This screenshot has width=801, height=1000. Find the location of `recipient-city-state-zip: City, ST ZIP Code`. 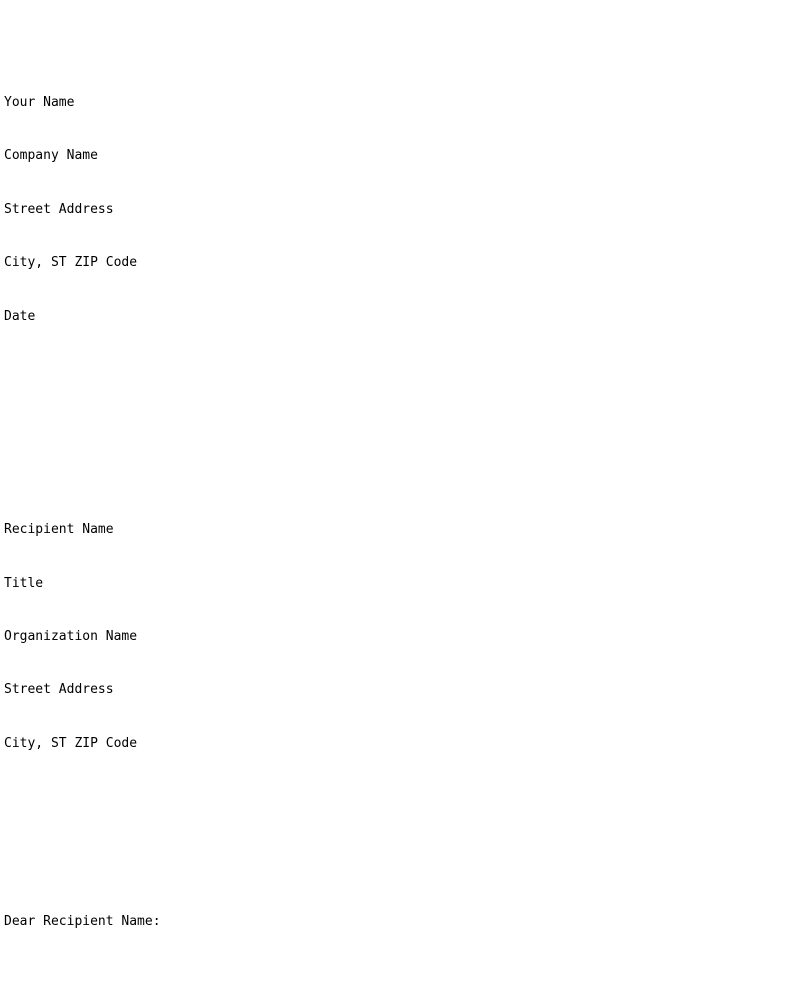

recipient-city-state-zip: City, ST ZIP Code is located at coordinates (71, 743).